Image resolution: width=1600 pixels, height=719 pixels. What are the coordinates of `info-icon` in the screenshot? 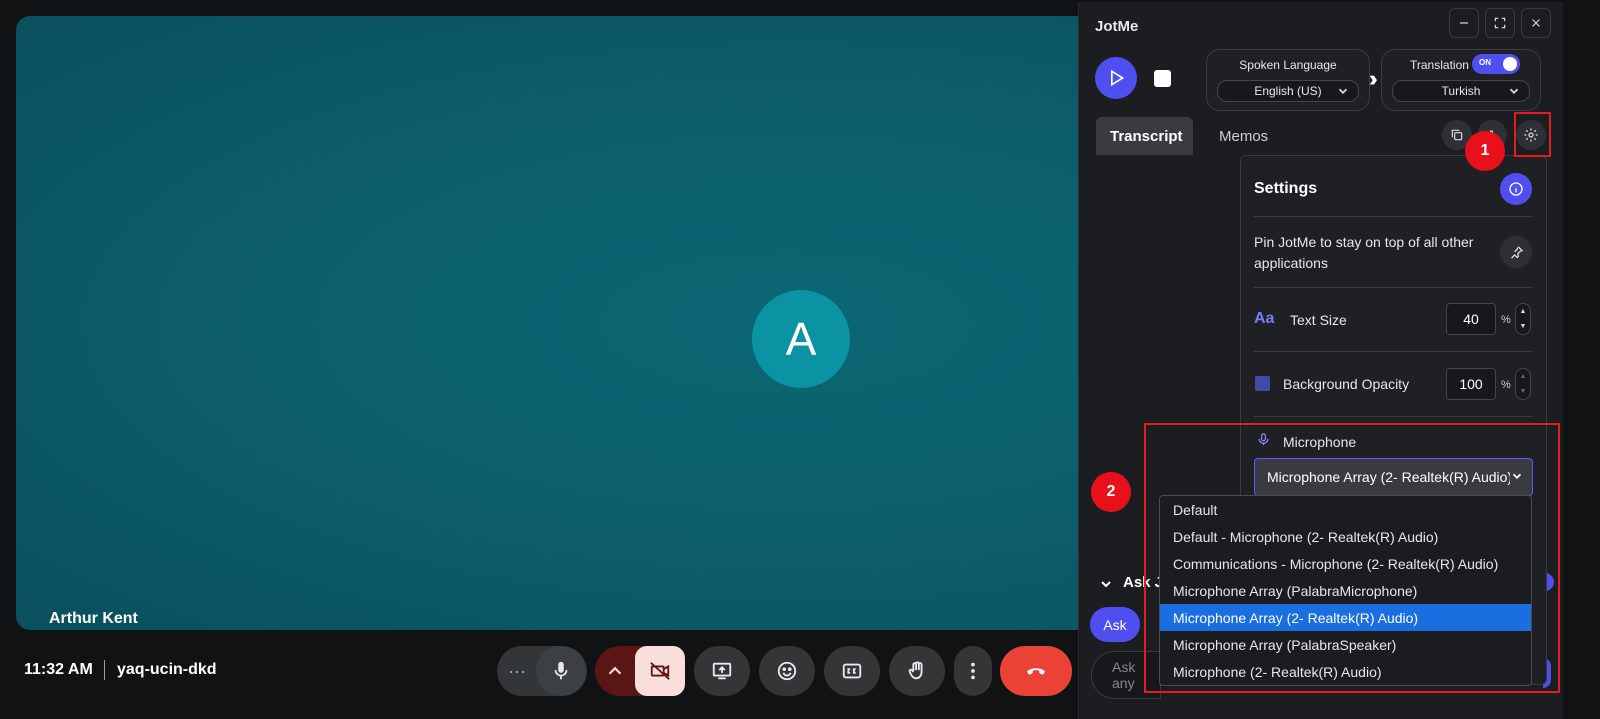 It's located at (1516, 189).